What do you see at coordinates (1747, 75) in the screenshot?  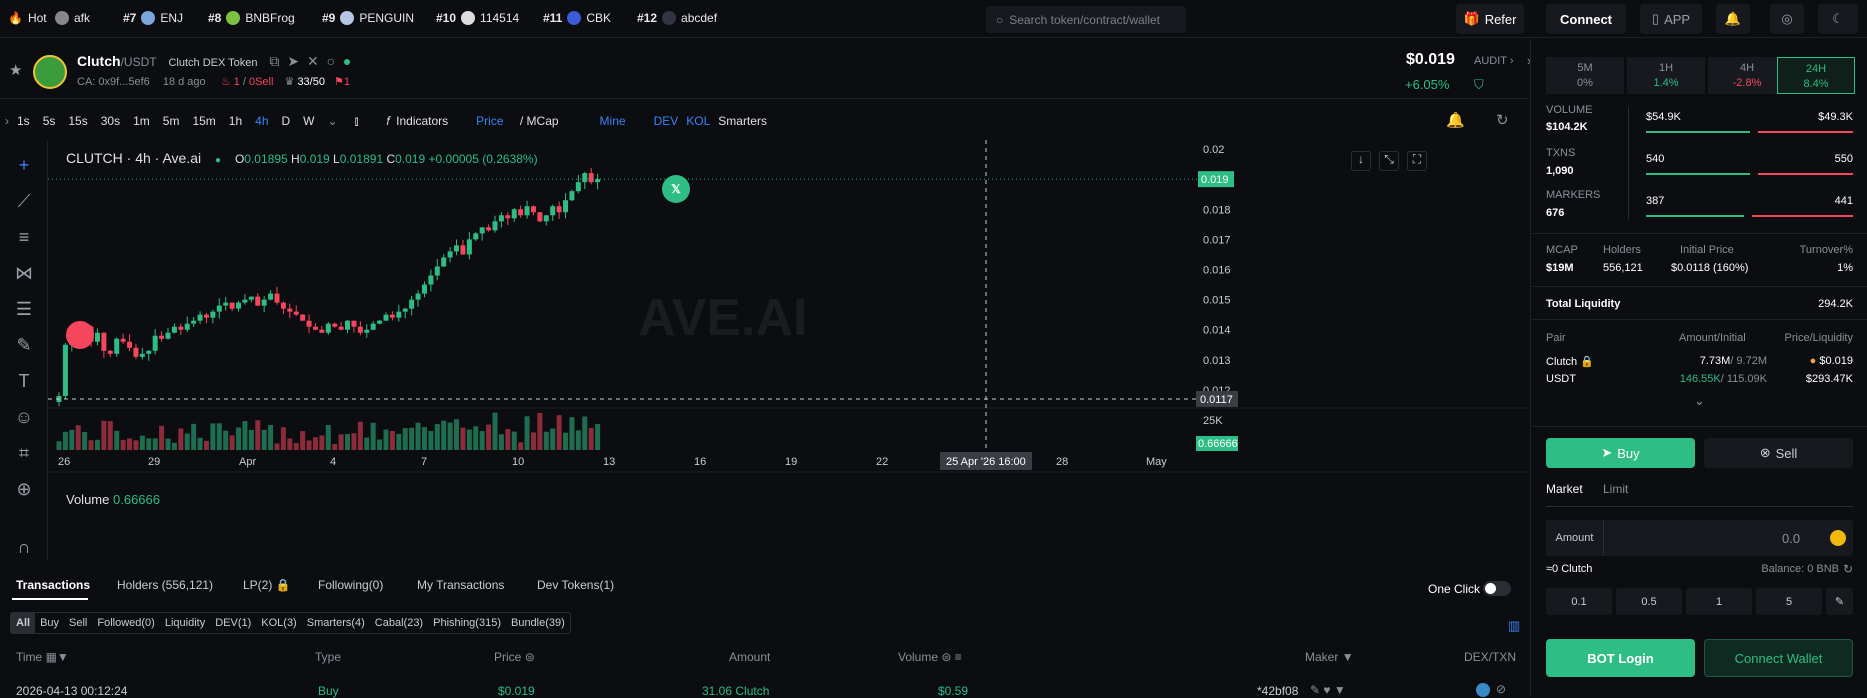 I see `tf-4h: 4H -2.8%` at bounding box center [1747, 75].